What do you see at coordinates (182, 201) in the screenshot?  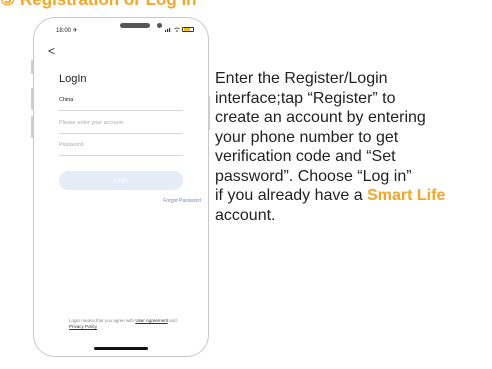 I see `forgot-password-link: Forgot Password` at bounding box center [182, 201].